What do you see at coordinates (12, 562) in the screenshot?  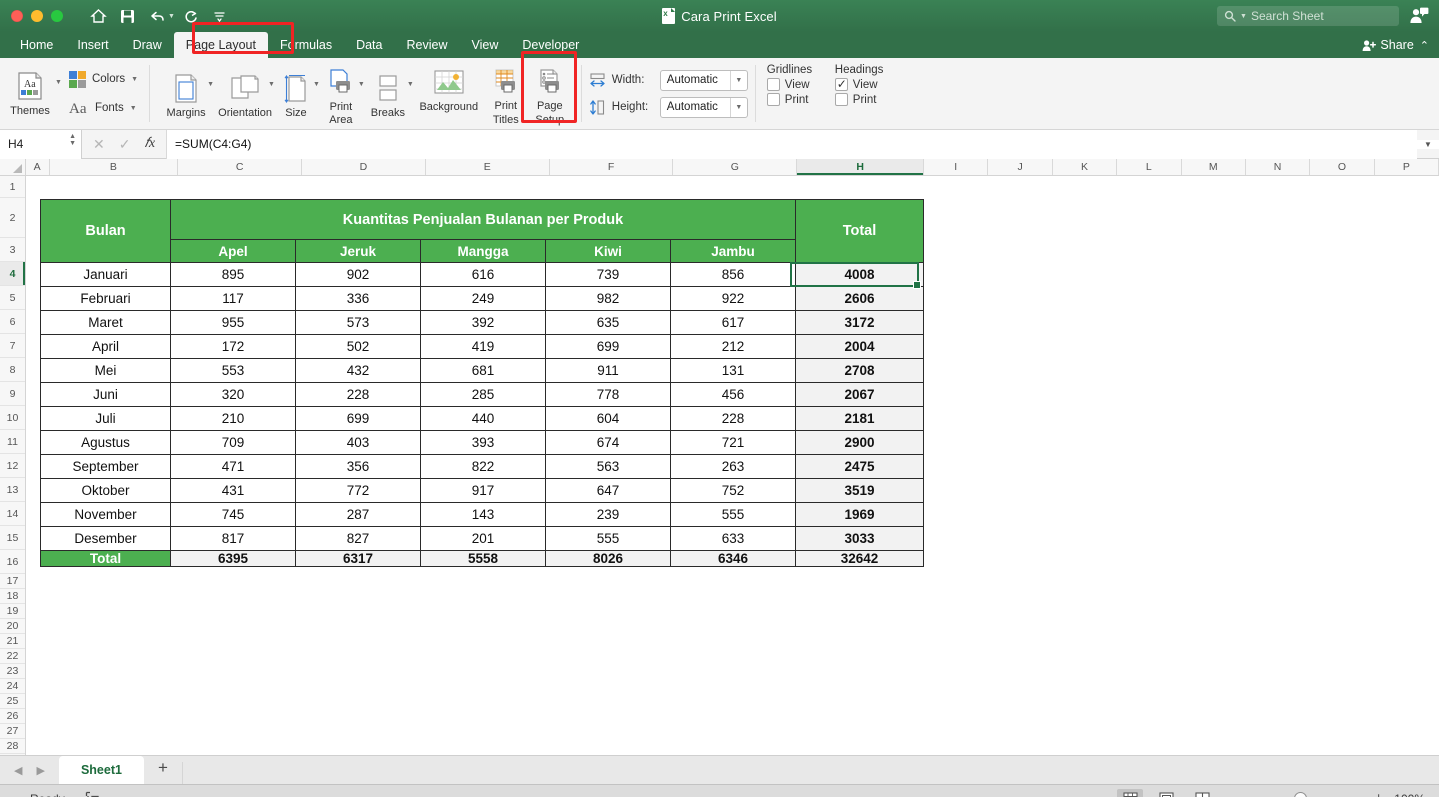 I see `row-header-16: 16` at bounding box center [12, 562].